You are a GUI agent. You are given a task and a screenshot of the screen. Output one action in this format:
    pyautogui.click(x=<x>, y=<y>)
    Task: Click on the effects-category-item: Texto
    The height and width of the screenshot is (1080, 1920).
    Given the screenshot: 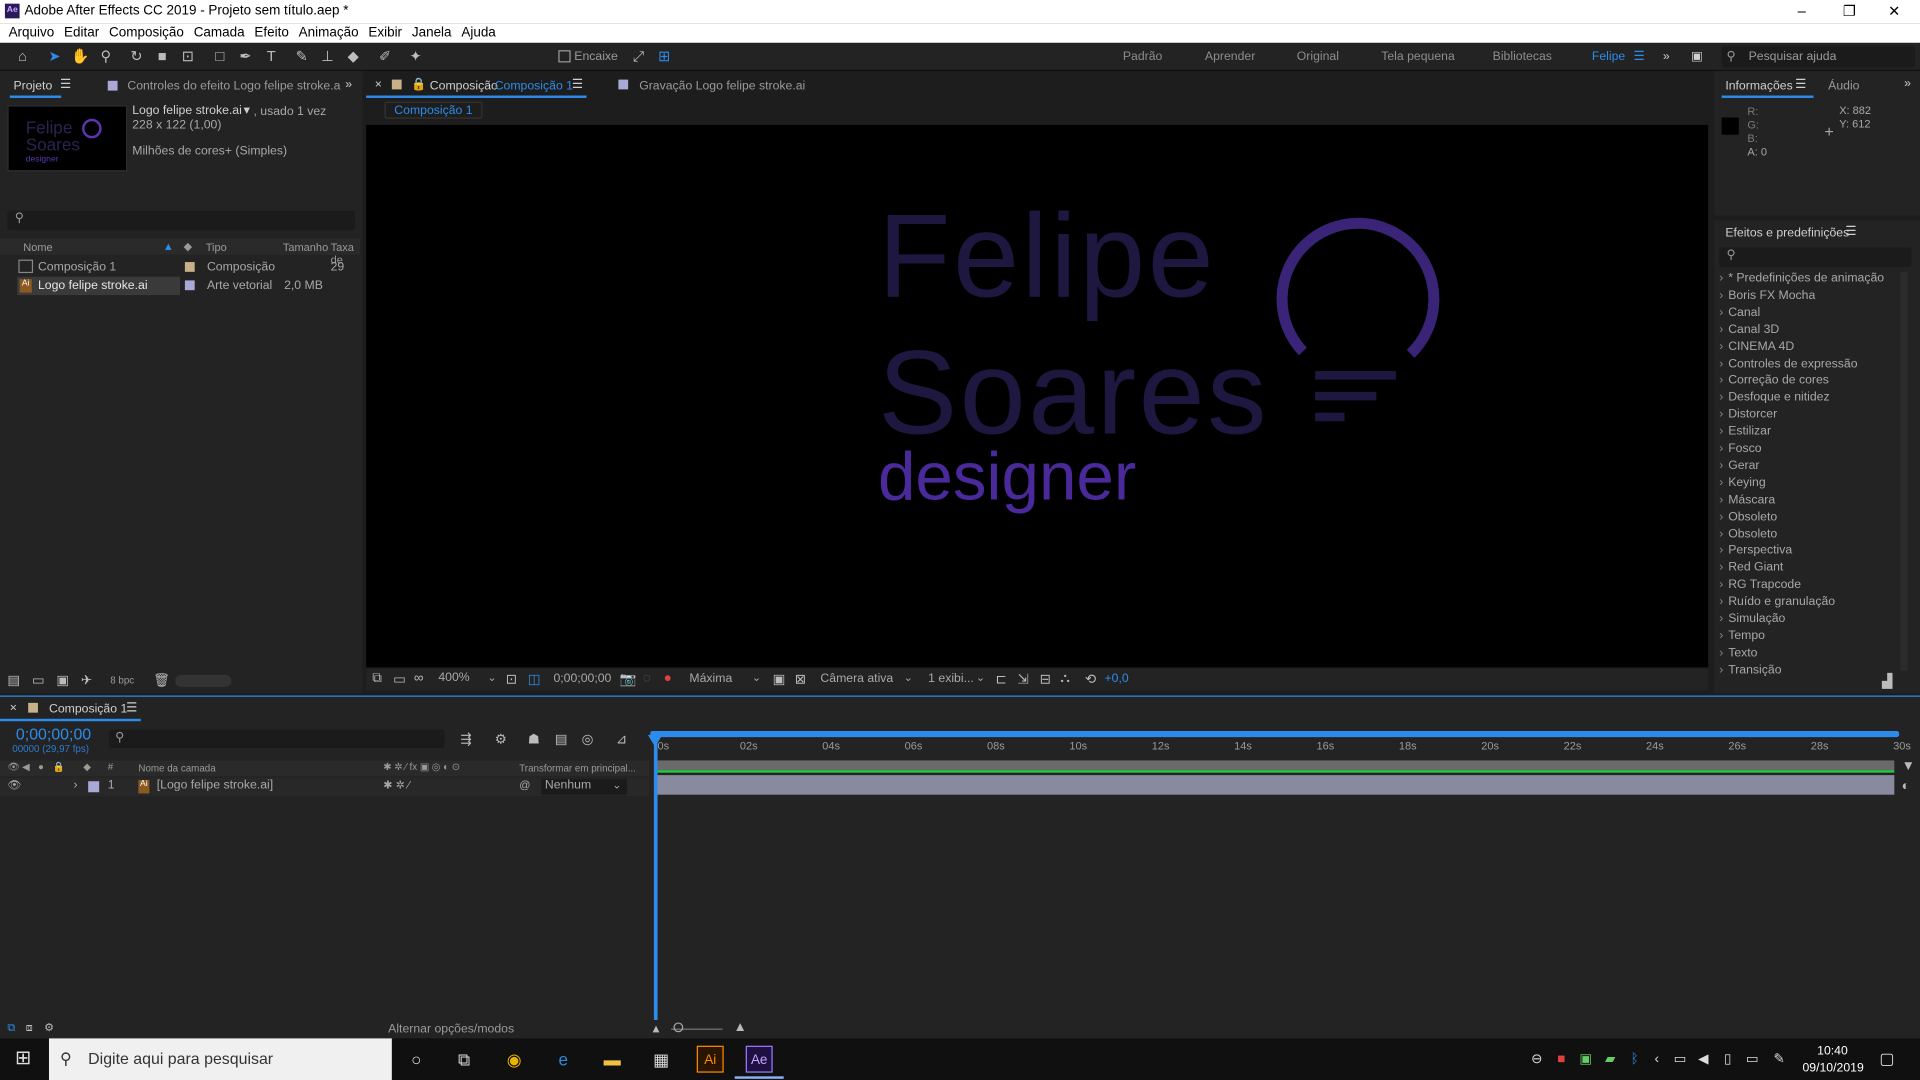 What is the action you would take?
    pyautogui.click(x=1811, y=652)
    